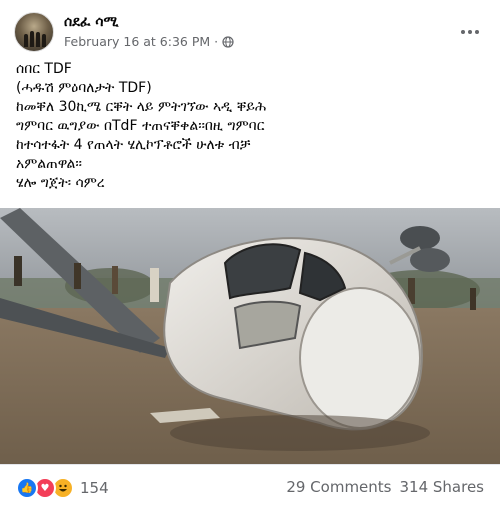 The height and width of the screenshot is (508, 500). Describe the element at coordinates (94, 488) in the screenshot. I see `reaction-count: 154` at that location.